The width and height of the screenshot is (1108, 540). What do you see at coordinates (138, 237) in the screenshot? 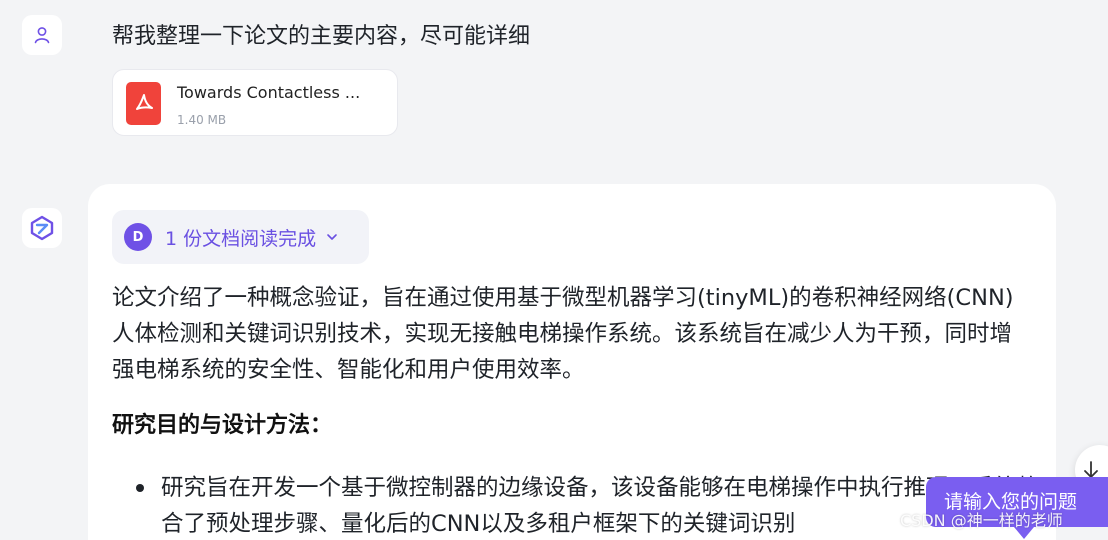
I see `document-badge: D` at bounding box center [138, 237].